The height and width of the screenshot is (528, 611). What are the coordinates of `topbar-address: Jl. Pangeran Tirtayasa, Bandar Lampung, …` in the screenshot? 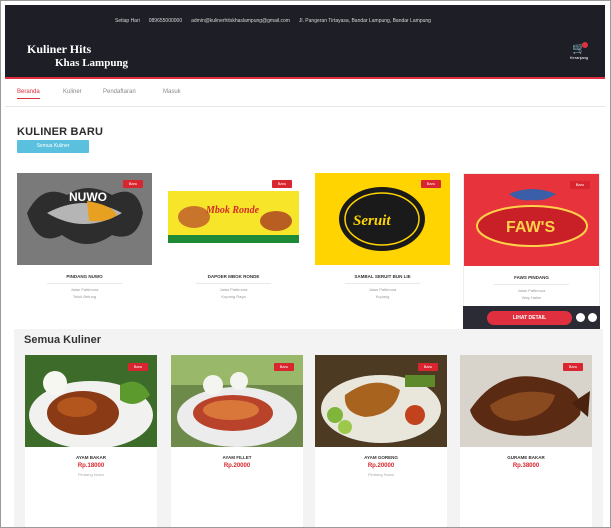 It's located at (364, 21).